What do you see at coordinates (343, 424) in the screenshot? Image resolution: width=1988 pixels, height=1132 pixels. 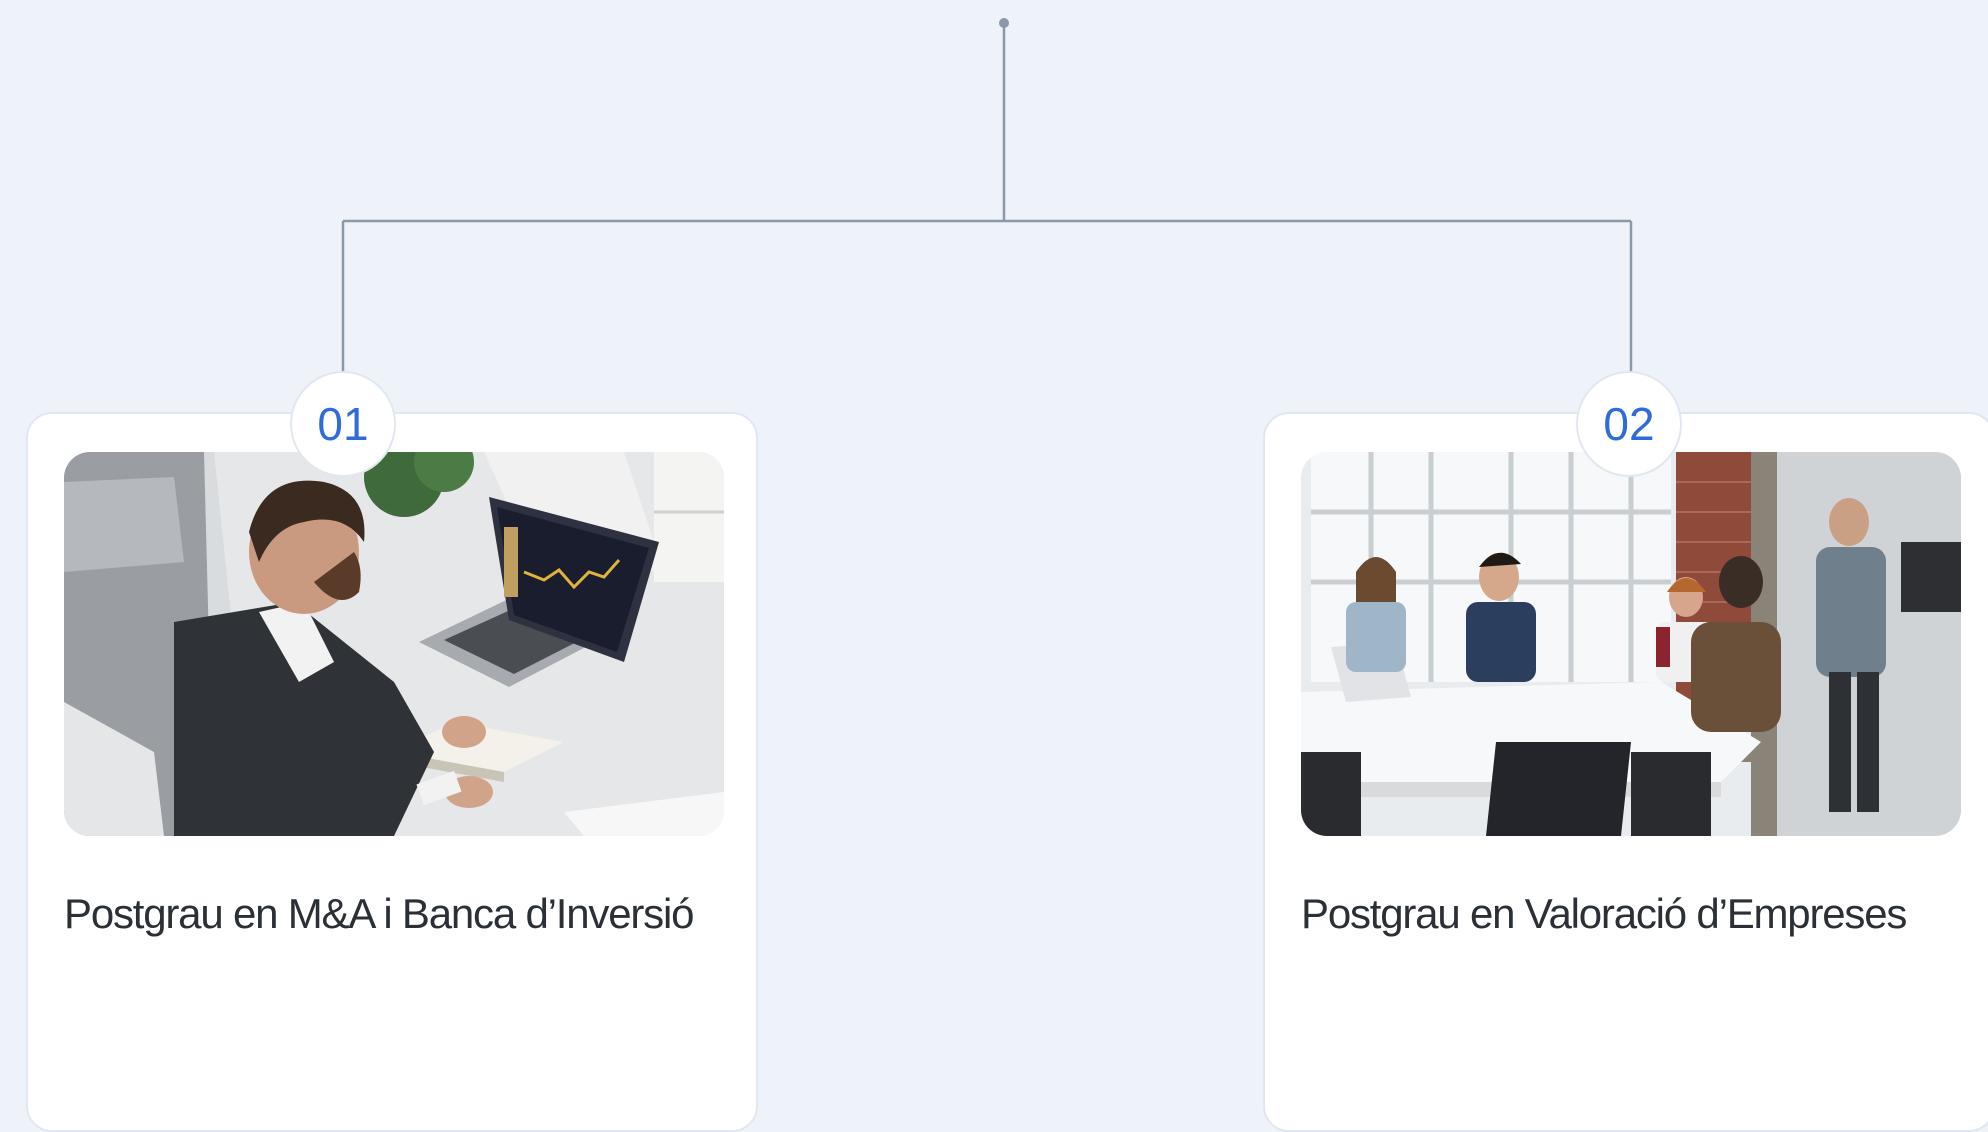 I see `program-number-badge: 01` at bounding box center [343, 424].